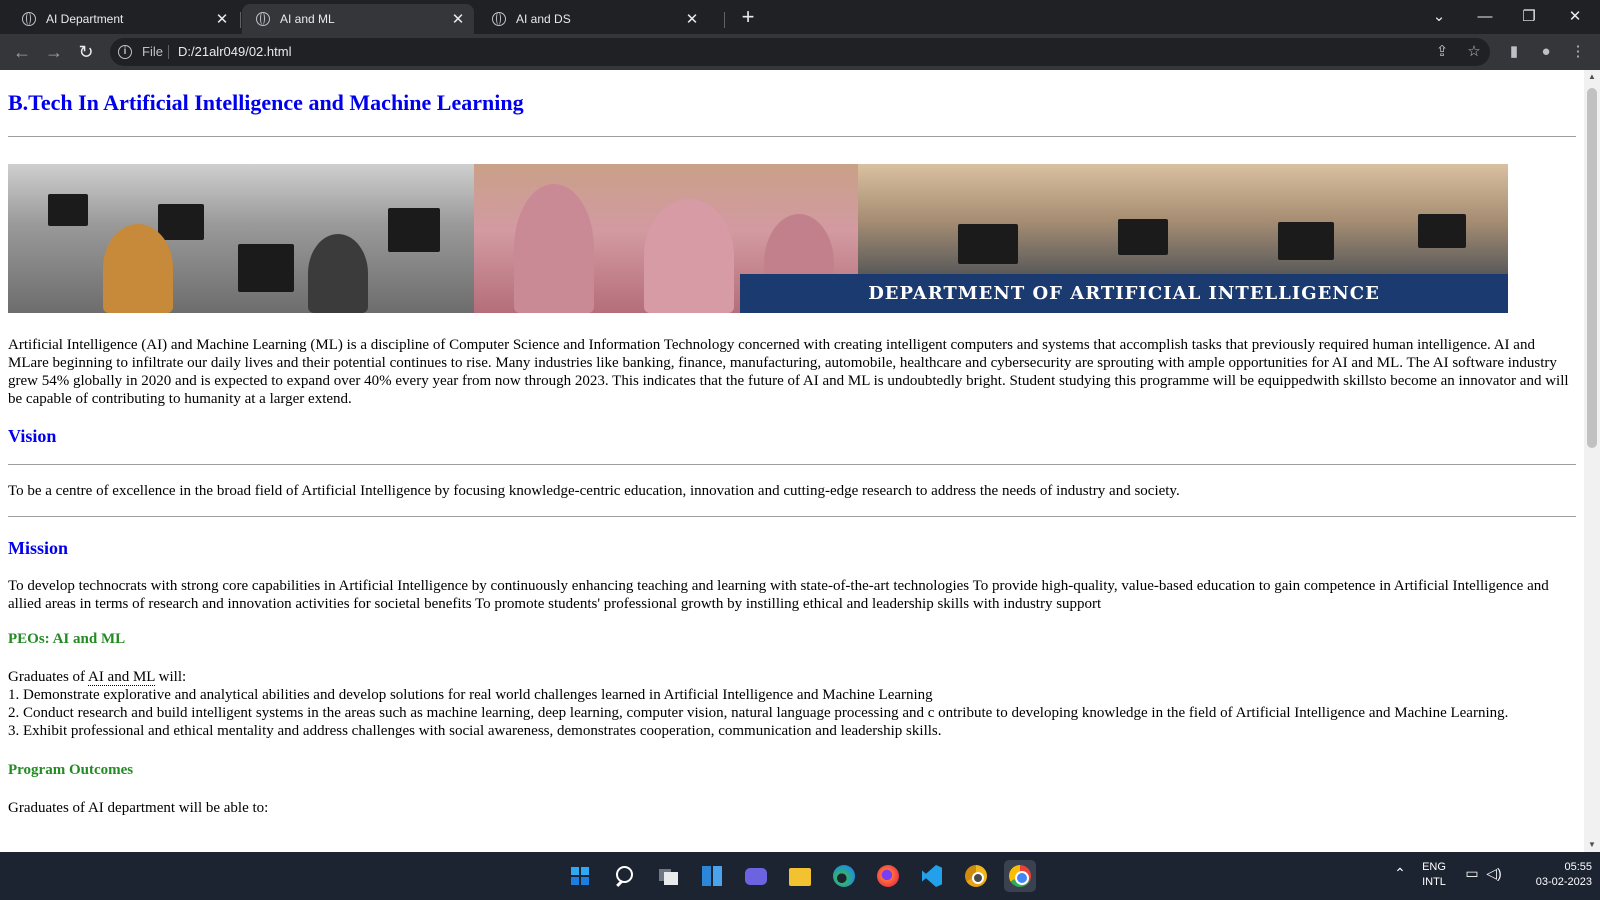 Image resolution: width=1600 pixels, height=900 pixels. What do you see at coordinates (22, 52) in the screenshot?
I see `back-button: ←` at bounding box center [22, 52].